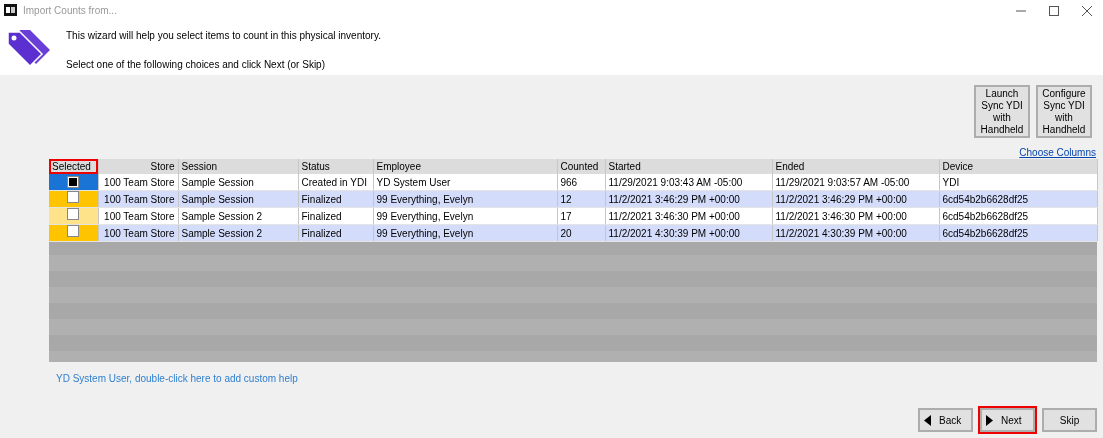  Describe the element at coordinates (465, 182) in the screenshot. I see `table-cell: YD System User` at that location.